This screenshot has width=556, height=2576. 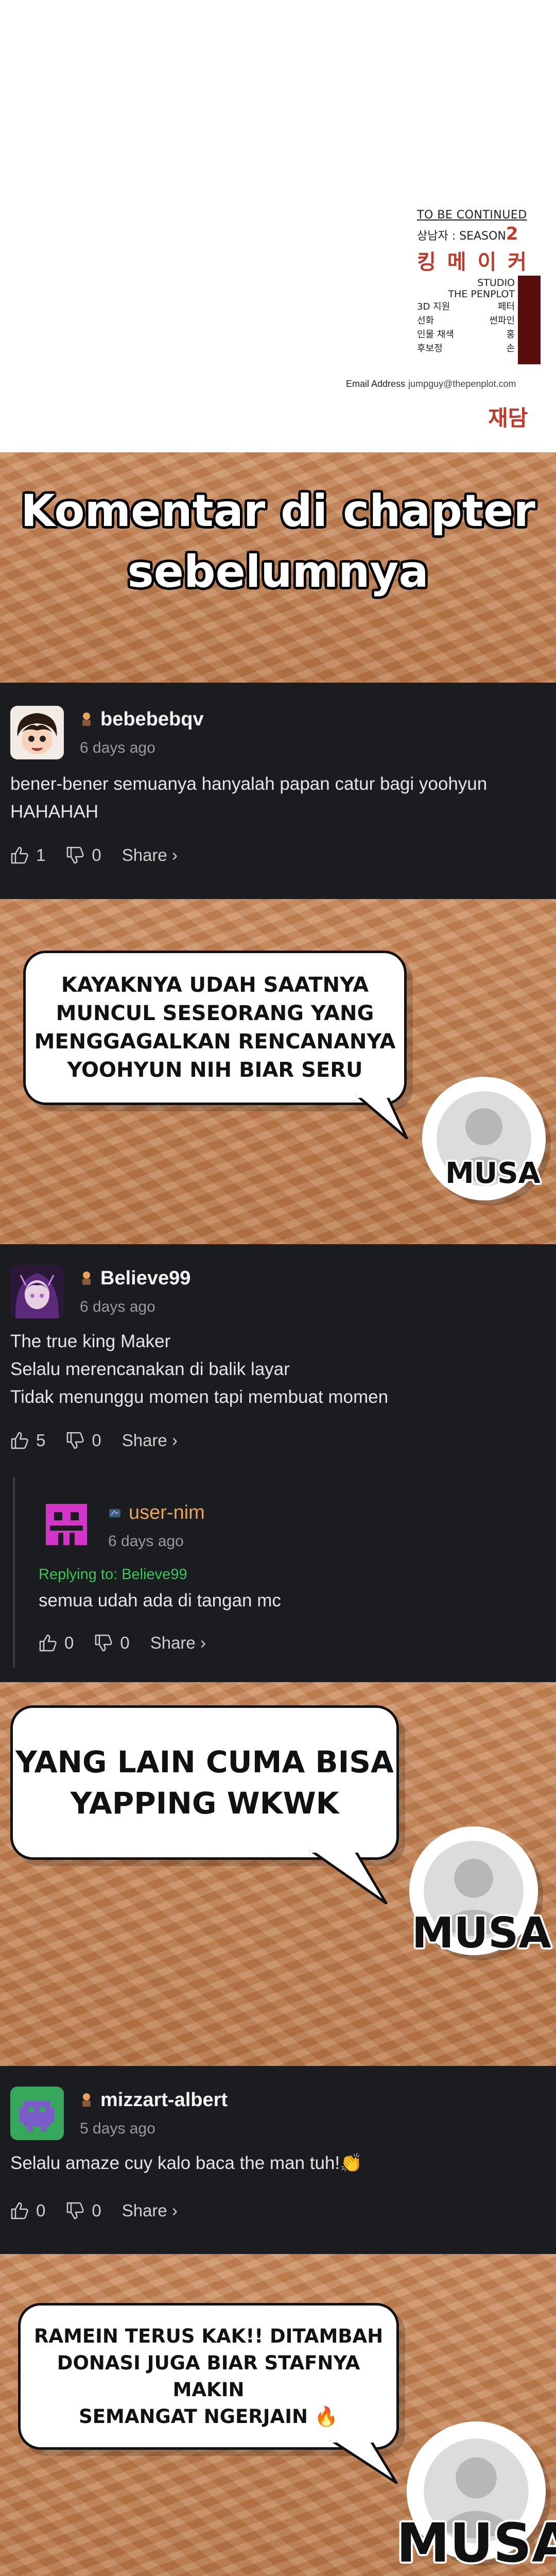 What do you see at coordinates (278, 511) in the screenshot?
I see `heading-line-1: Komentar di chapter` at bounding box center [278, 511].